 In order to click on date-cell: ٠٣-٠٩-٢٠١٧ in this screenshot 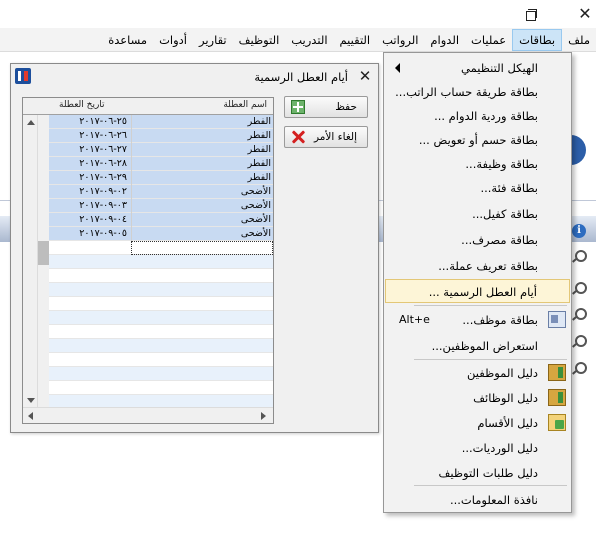, I will do `click(90, 206)`.